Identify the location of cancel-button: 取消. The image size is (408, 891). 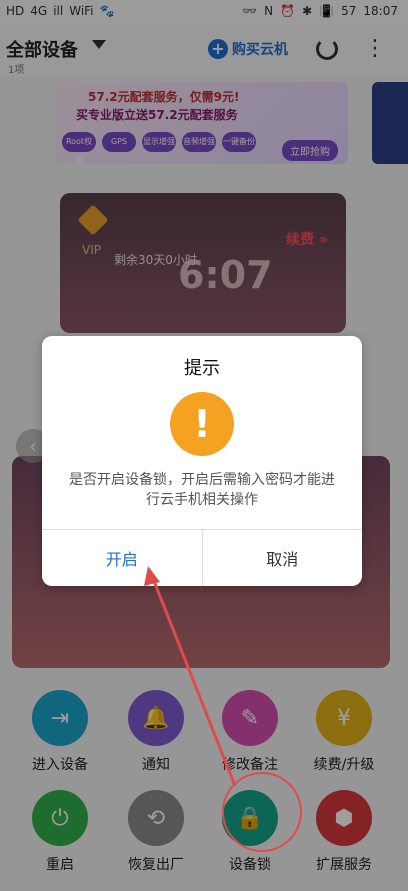
(283, 558).